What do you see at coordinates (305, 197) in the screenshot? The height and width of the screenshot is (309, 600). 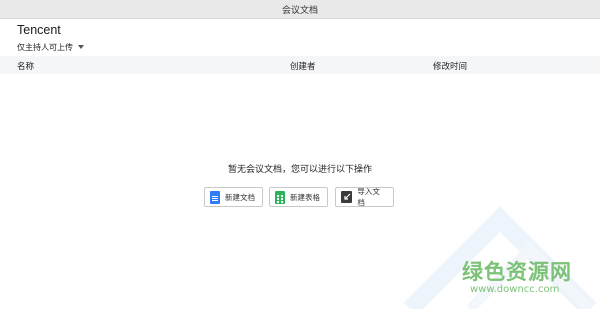 I see `new-spreadsheet-label: 新建表格` at bounding box center [305, 197].